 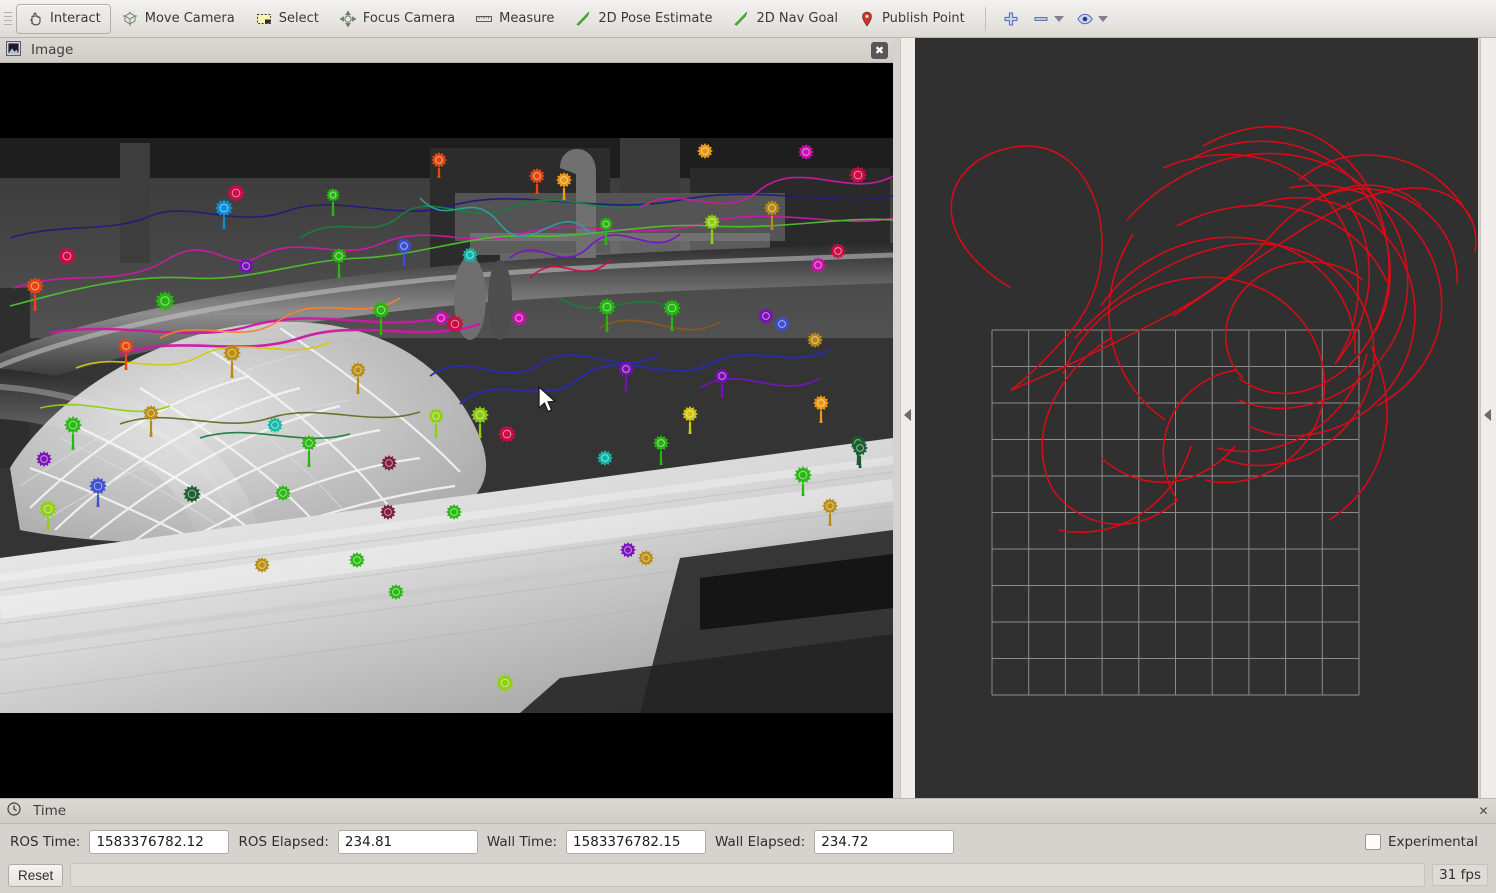 I want to click on tool-2d-pose-estimate: 2D Pose Estimate, so click(x=643, y=19).